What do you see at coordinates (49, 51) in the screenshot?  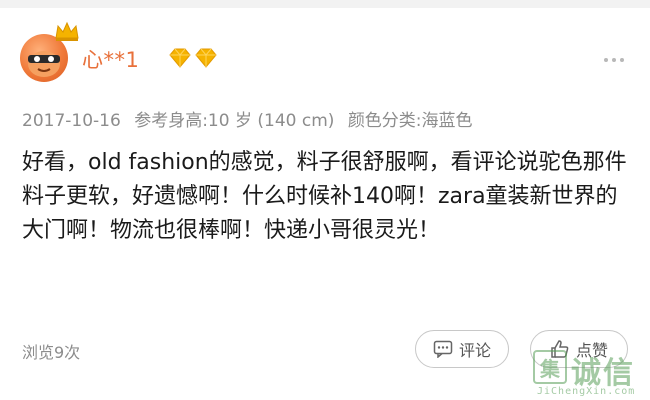 I see `avatar-container` at bounding box center [49, 51].